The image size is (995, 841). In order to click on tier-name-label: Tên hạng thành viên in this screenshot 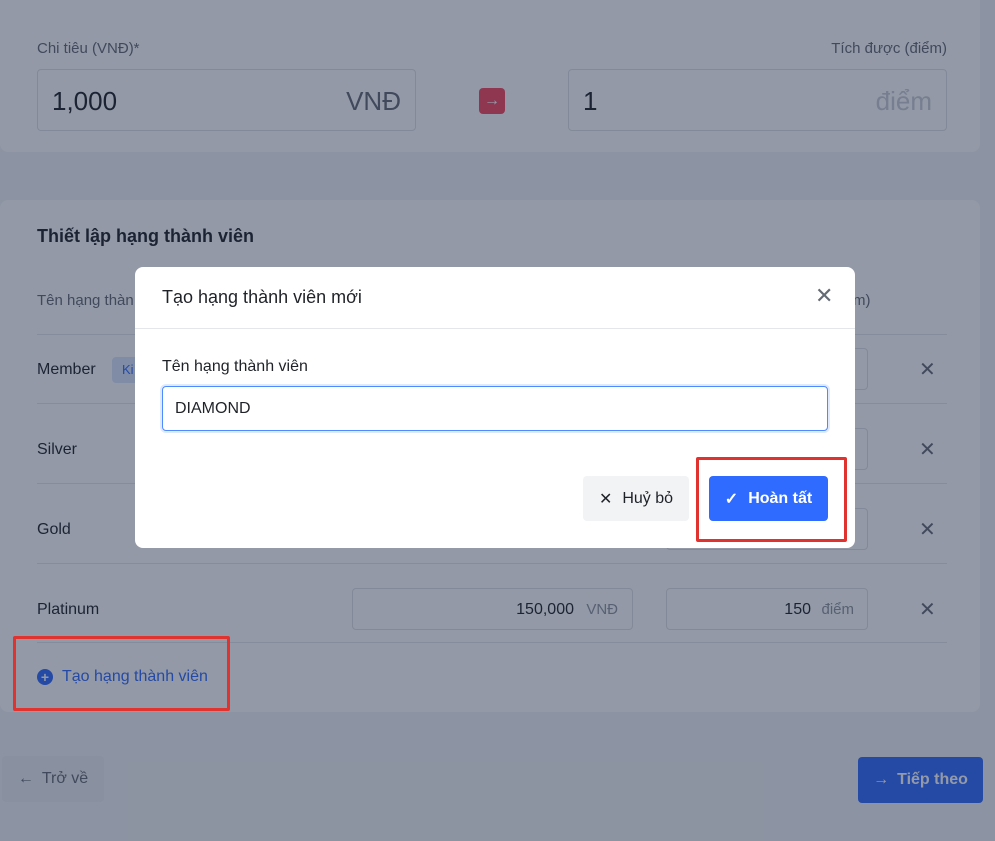, I will do `click(235, 366)`.